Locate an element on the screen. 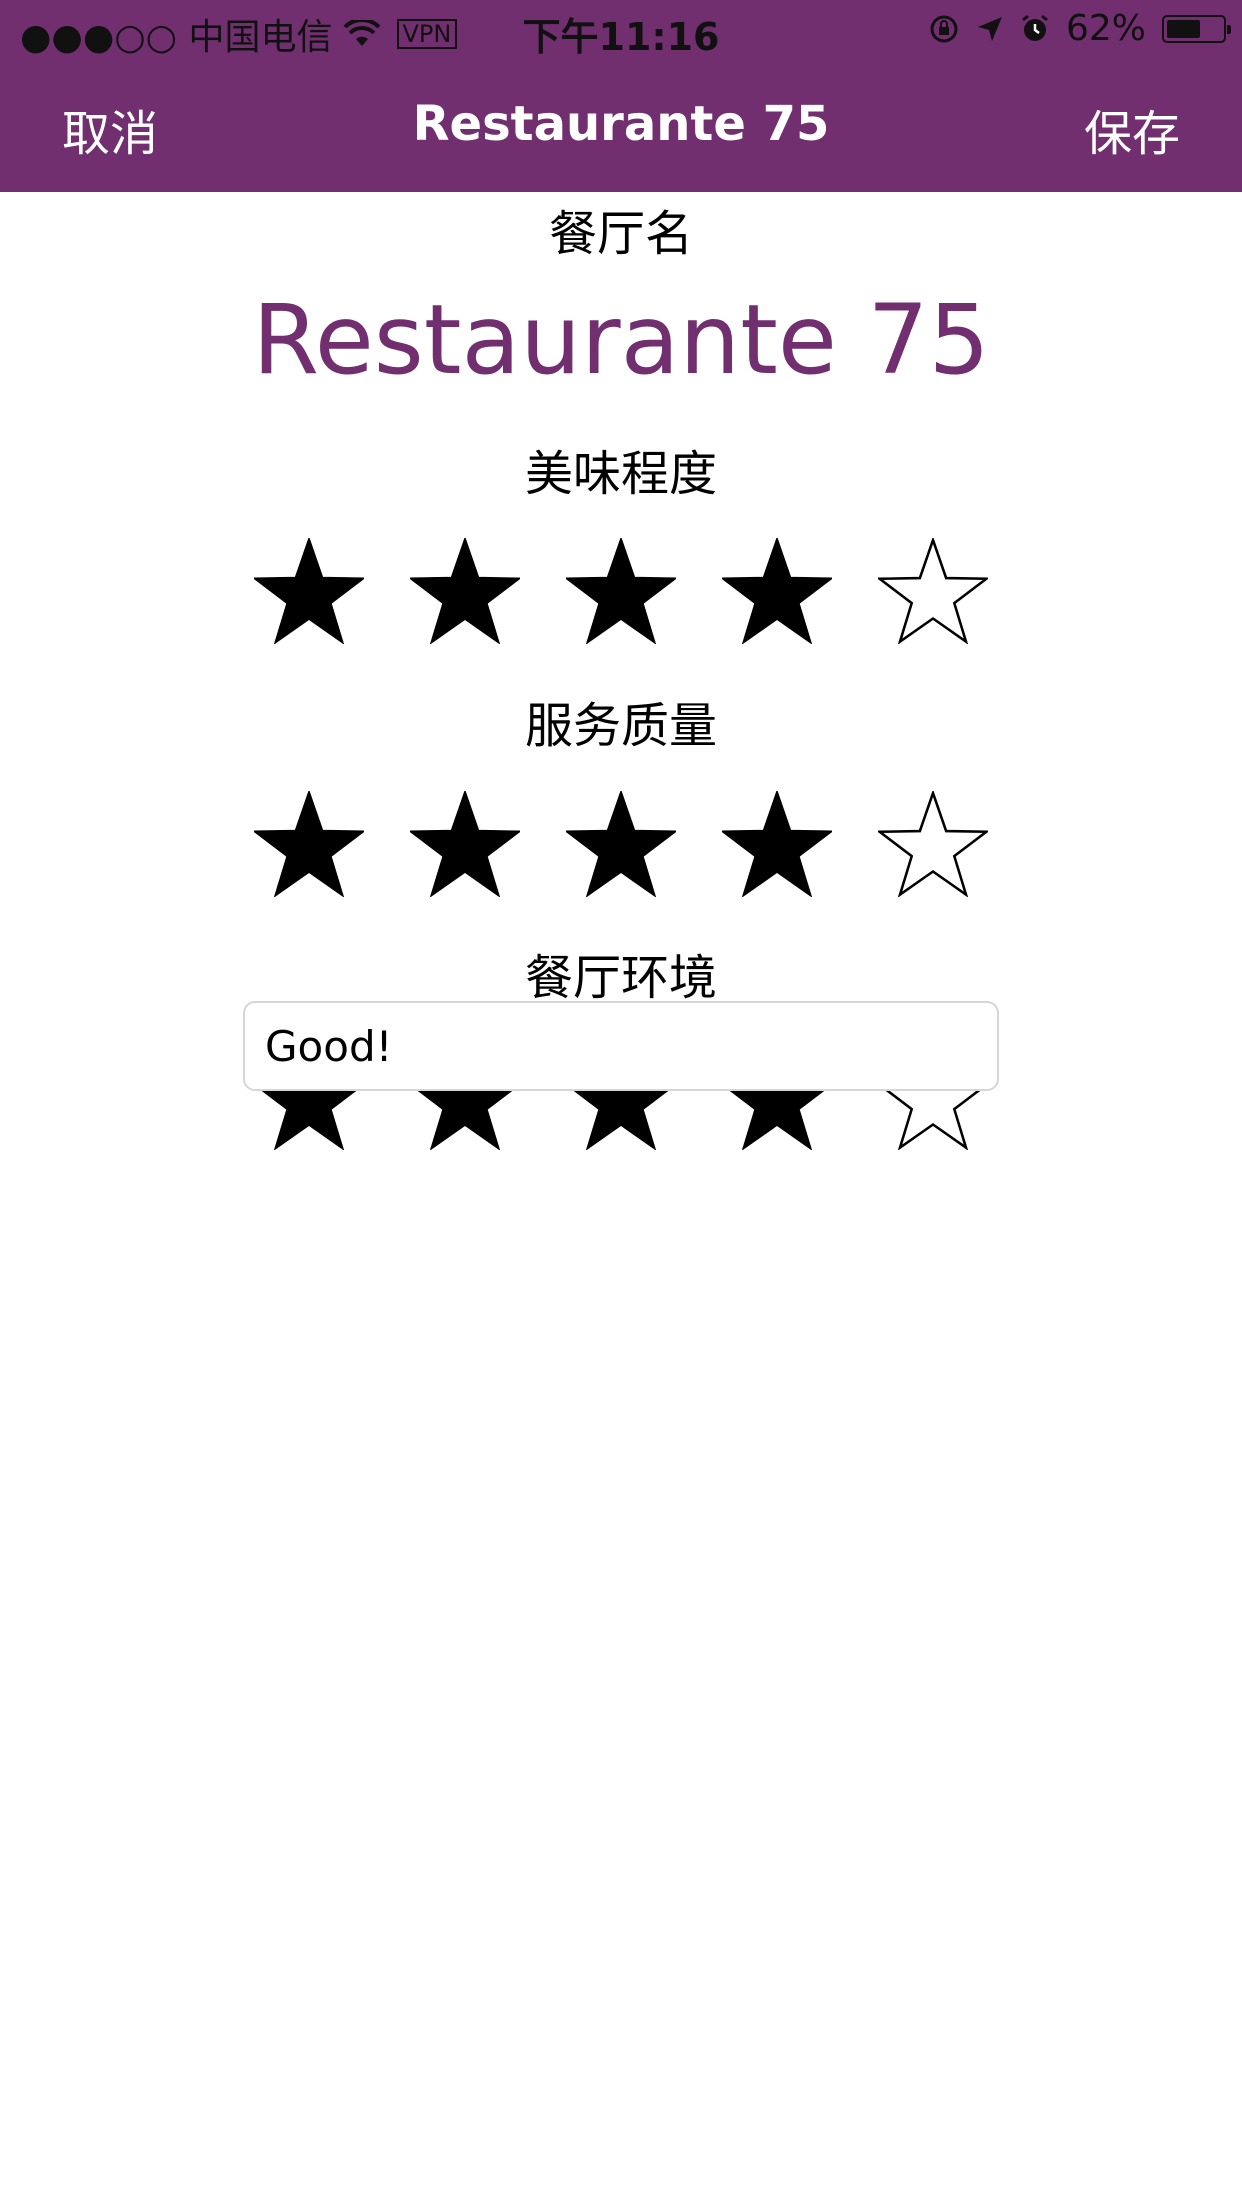 This screenshot has width=1242, height=2208. status-right: 62% is located at coordinates (1079, 28).